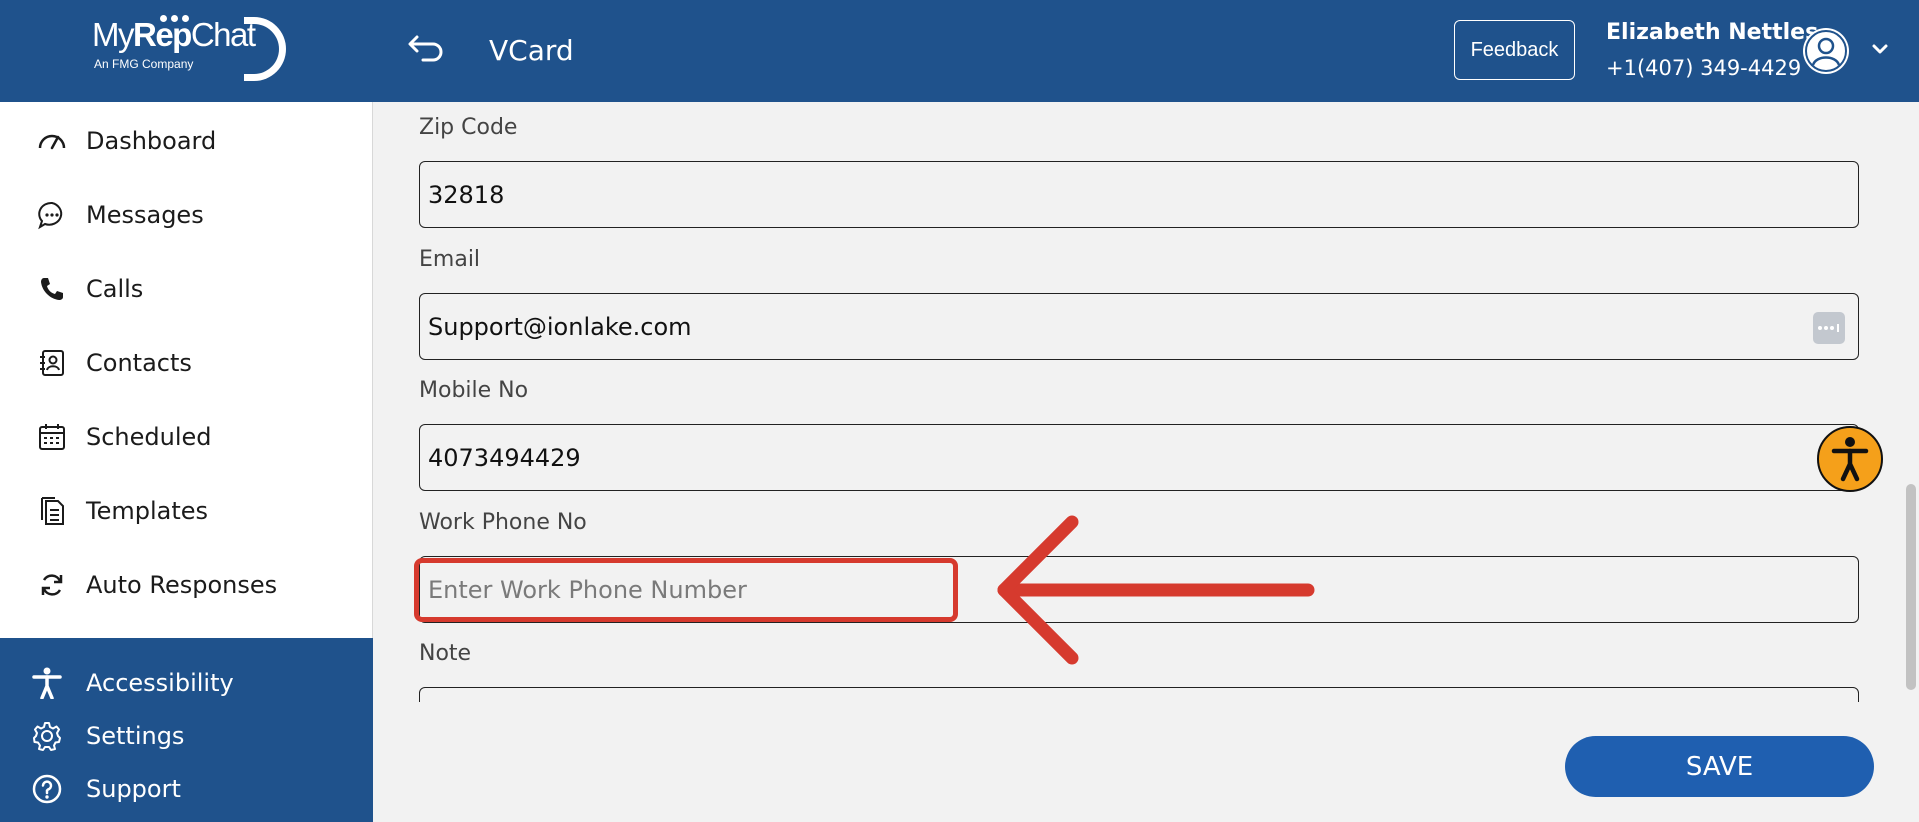 The width and height of the screenshot is (1919, 822). I want to click on app-logo: MyRepChat An FMG Company, so click(189, 48).